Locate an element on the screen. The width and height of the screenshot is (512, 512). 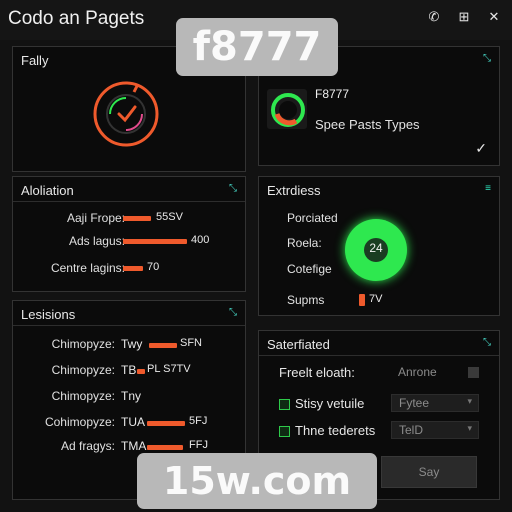
checkbox-label: Thne tederets is located at coordinates (335, 430).